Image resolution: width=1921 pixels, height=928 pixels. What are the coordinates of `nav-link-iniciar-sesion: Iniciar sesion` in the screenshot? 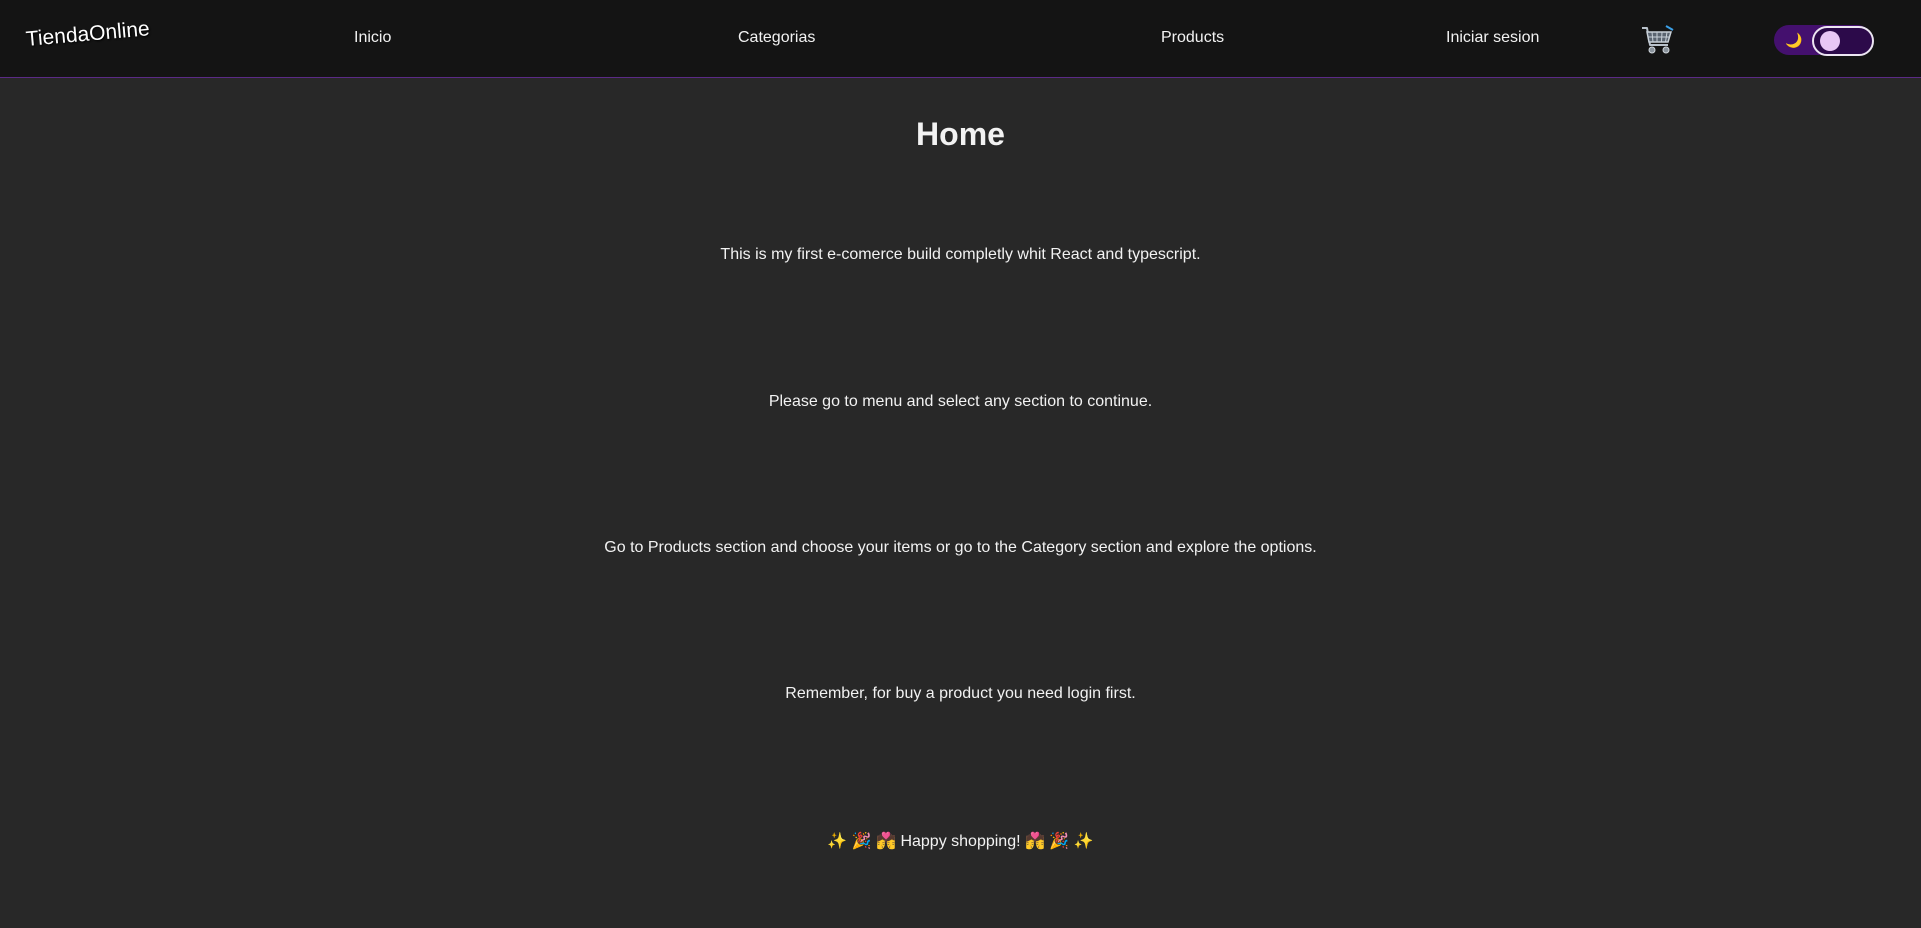 It's located at (1492, 38).